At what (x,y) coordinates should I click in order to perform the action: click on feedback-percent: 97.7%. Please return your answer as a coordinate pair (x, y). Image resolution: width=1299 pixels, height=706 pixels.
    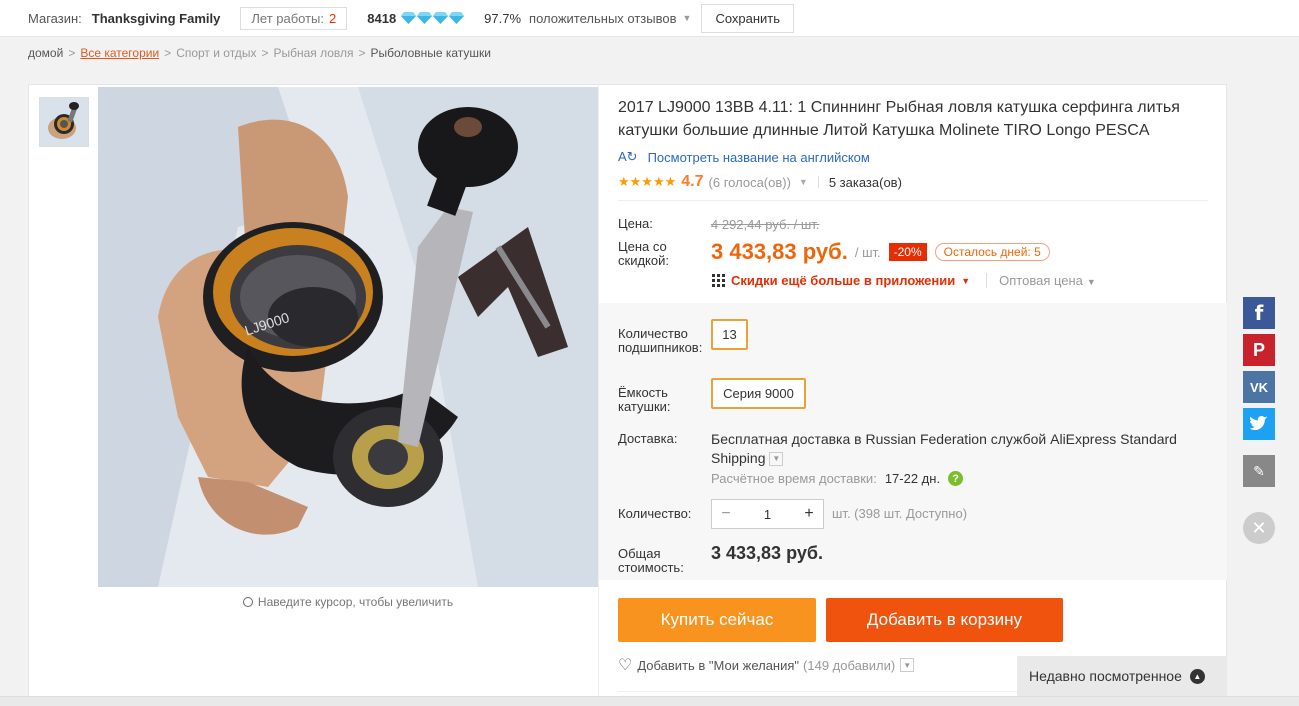
    Looking at the image, I should click on (503, 18).